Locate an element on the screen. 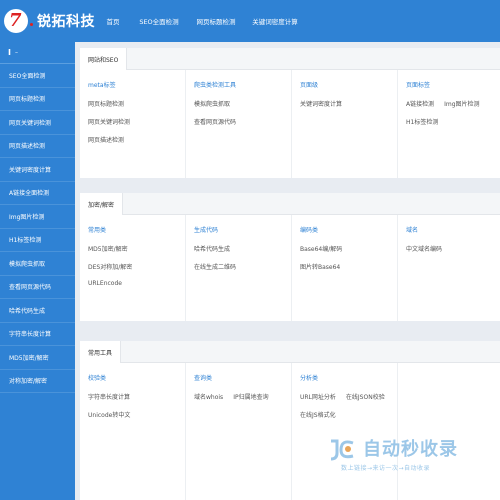  sidebar-item-keyword-check: 网页关键词检测 is located at coordinates (37, 123).